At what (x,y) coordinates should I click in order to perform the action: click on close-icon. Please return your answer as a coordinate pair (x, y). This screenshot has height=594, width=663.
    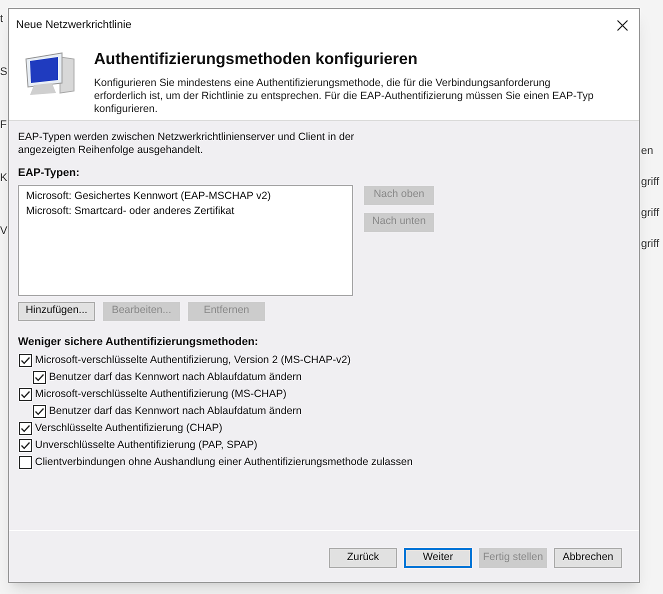
    Looking at the image, I should click on (622, 25).